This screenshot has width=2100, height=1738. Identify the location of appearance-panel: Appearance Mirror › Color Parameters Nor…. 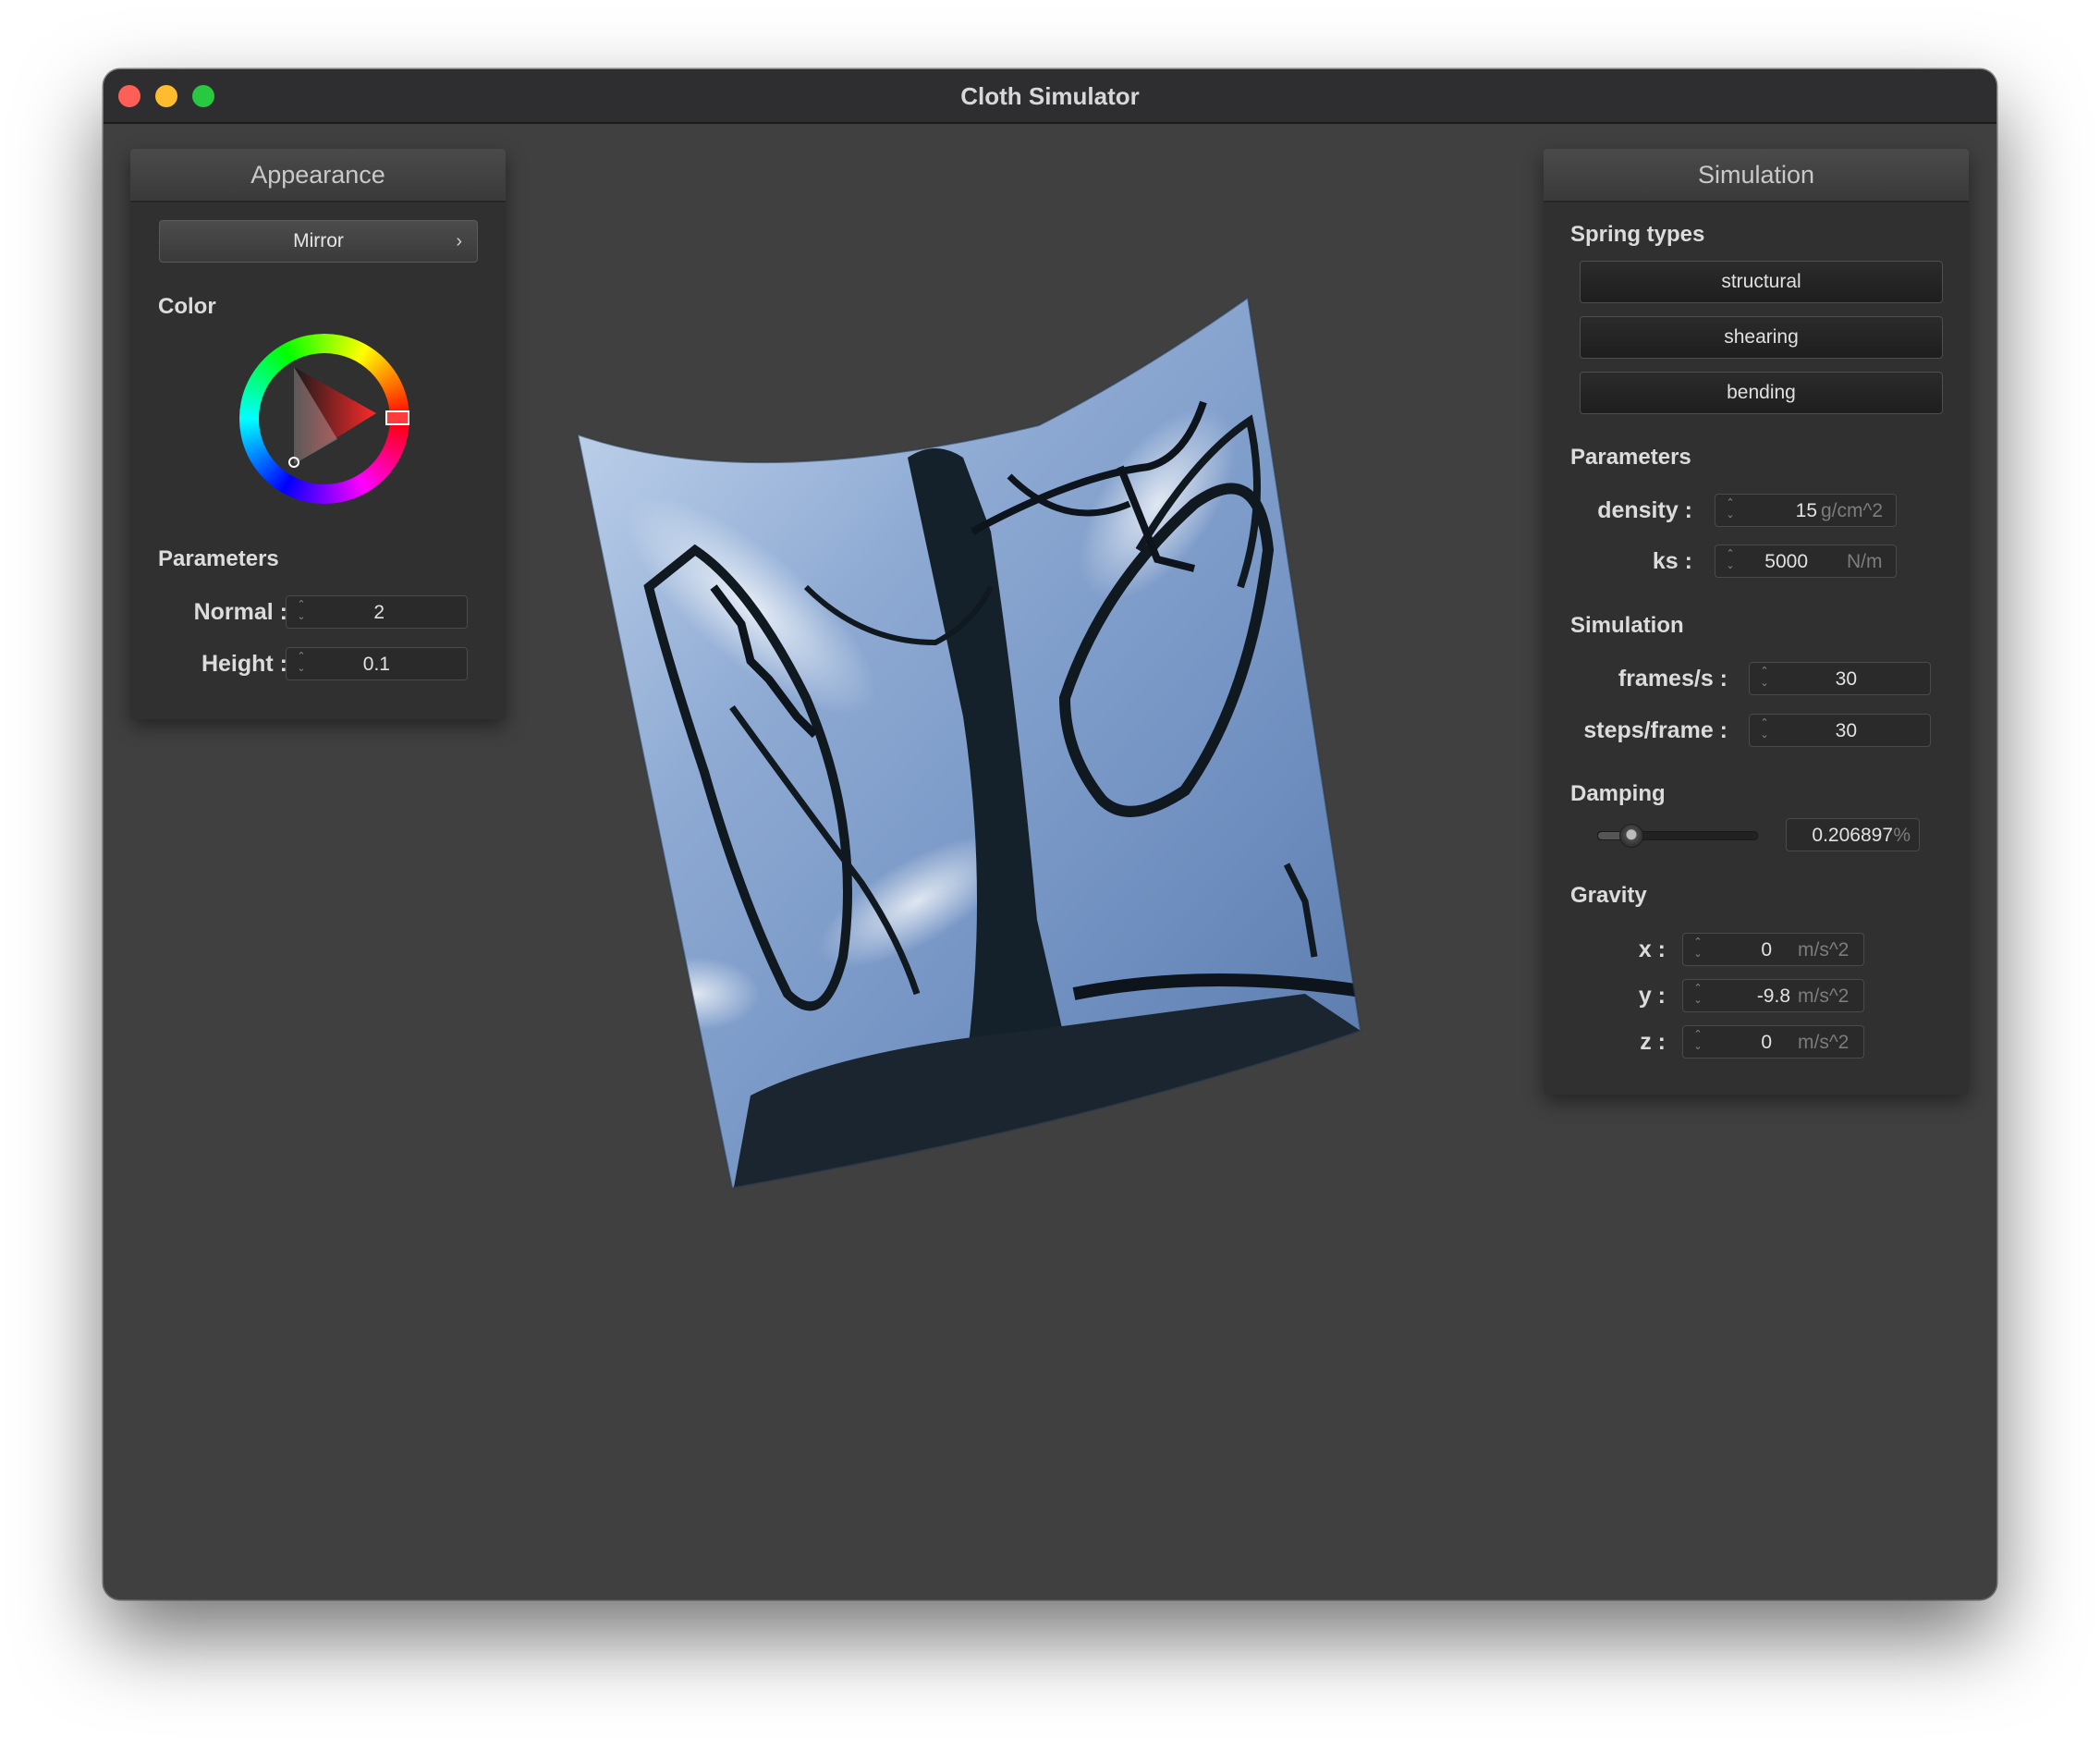
(318, 434).